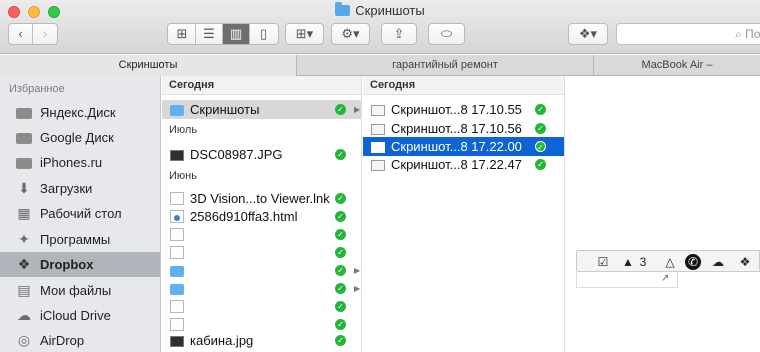 The image size is (760, 352). What do you see at coordinates (148, 65) in the screenshot?
I see `tab-screenshots: Скриншоты` at bounding box center [148, 65].